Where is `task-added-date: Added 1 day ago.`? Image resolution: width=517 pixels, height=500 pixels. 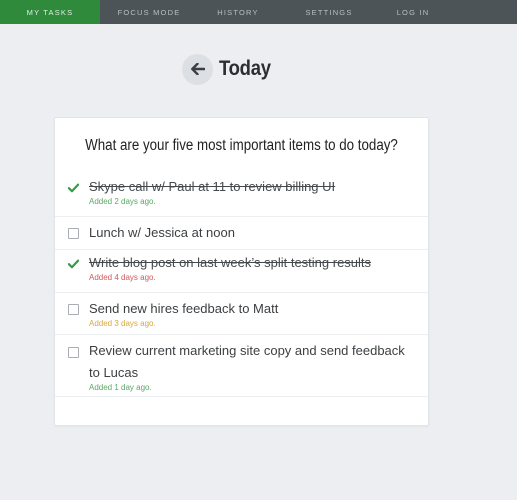
task-added-date: Added 1 day ago. is located at coordinates (120, 387).